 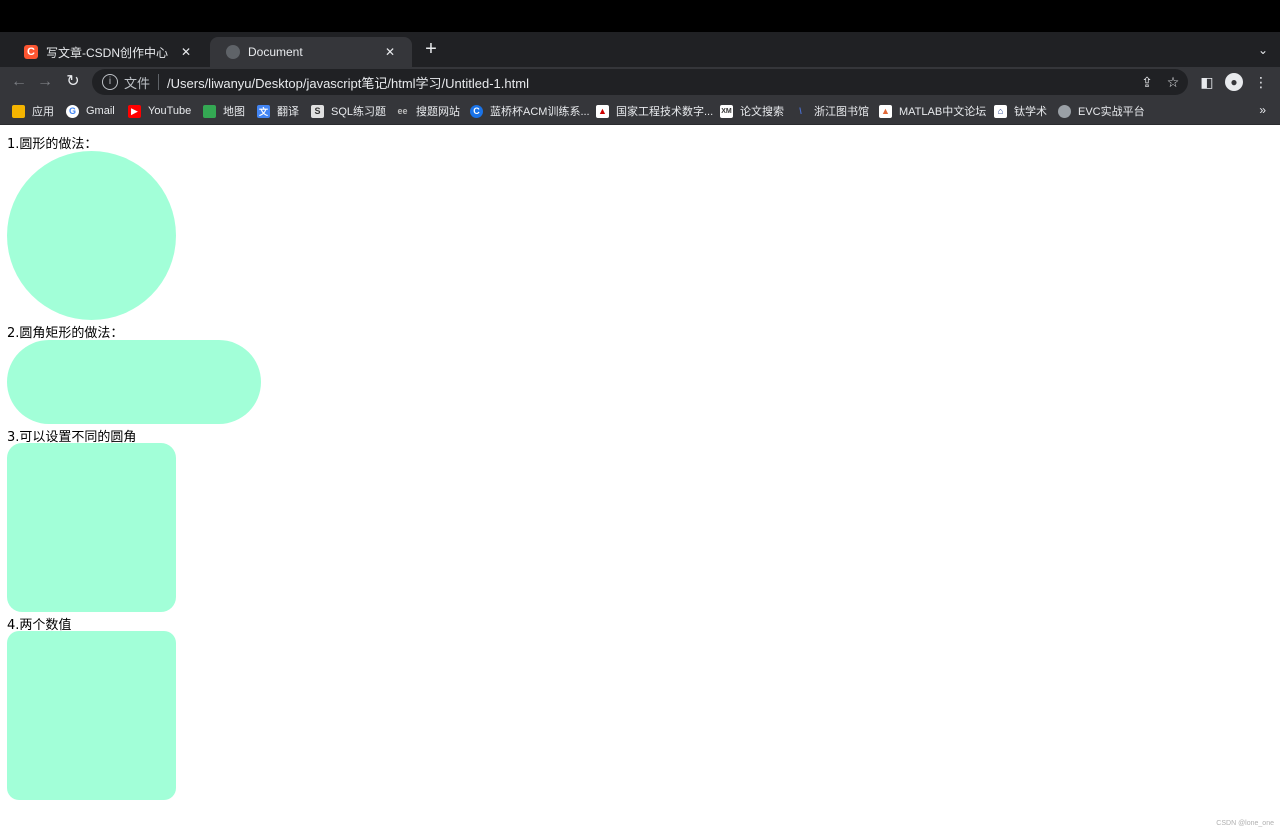 What do you see at coordinates (1262, 110) in the screenshot?
I see `chevron-double-right-icon: »` at bounding box center [1262, 110].